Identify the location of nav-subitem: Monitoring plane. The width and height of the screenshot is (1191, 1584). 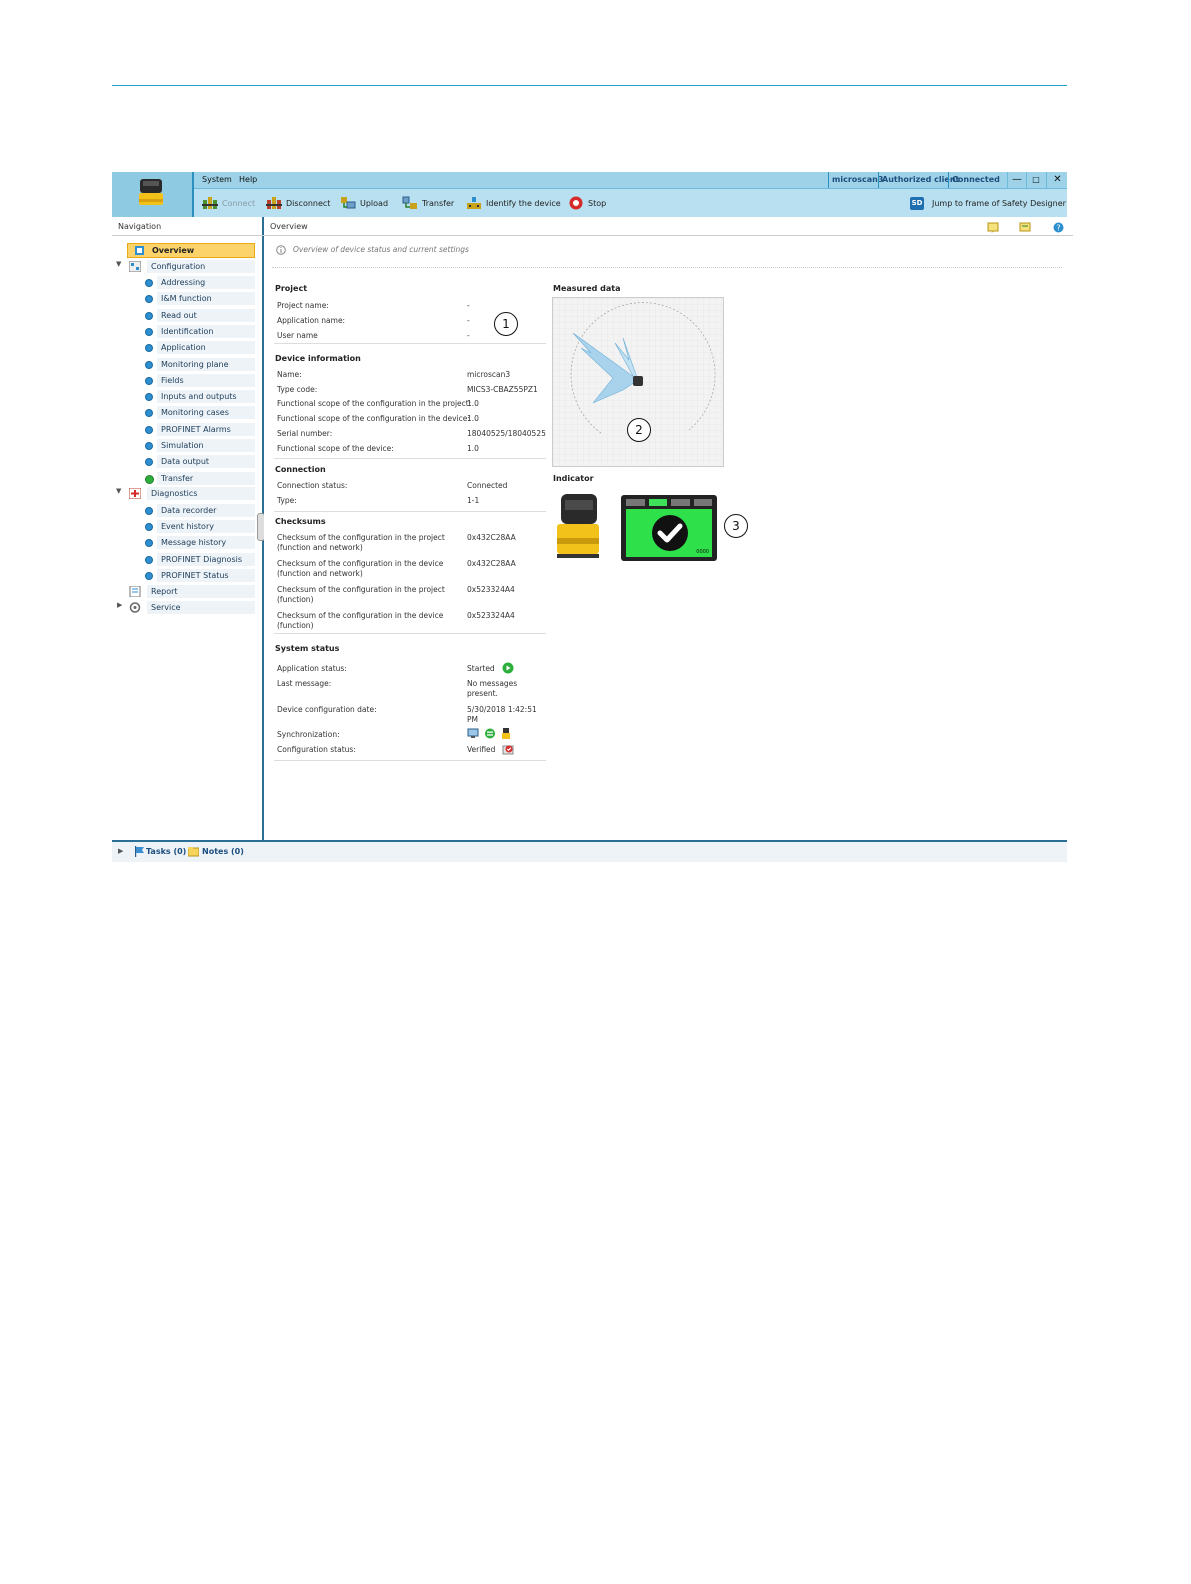
(200, 364).